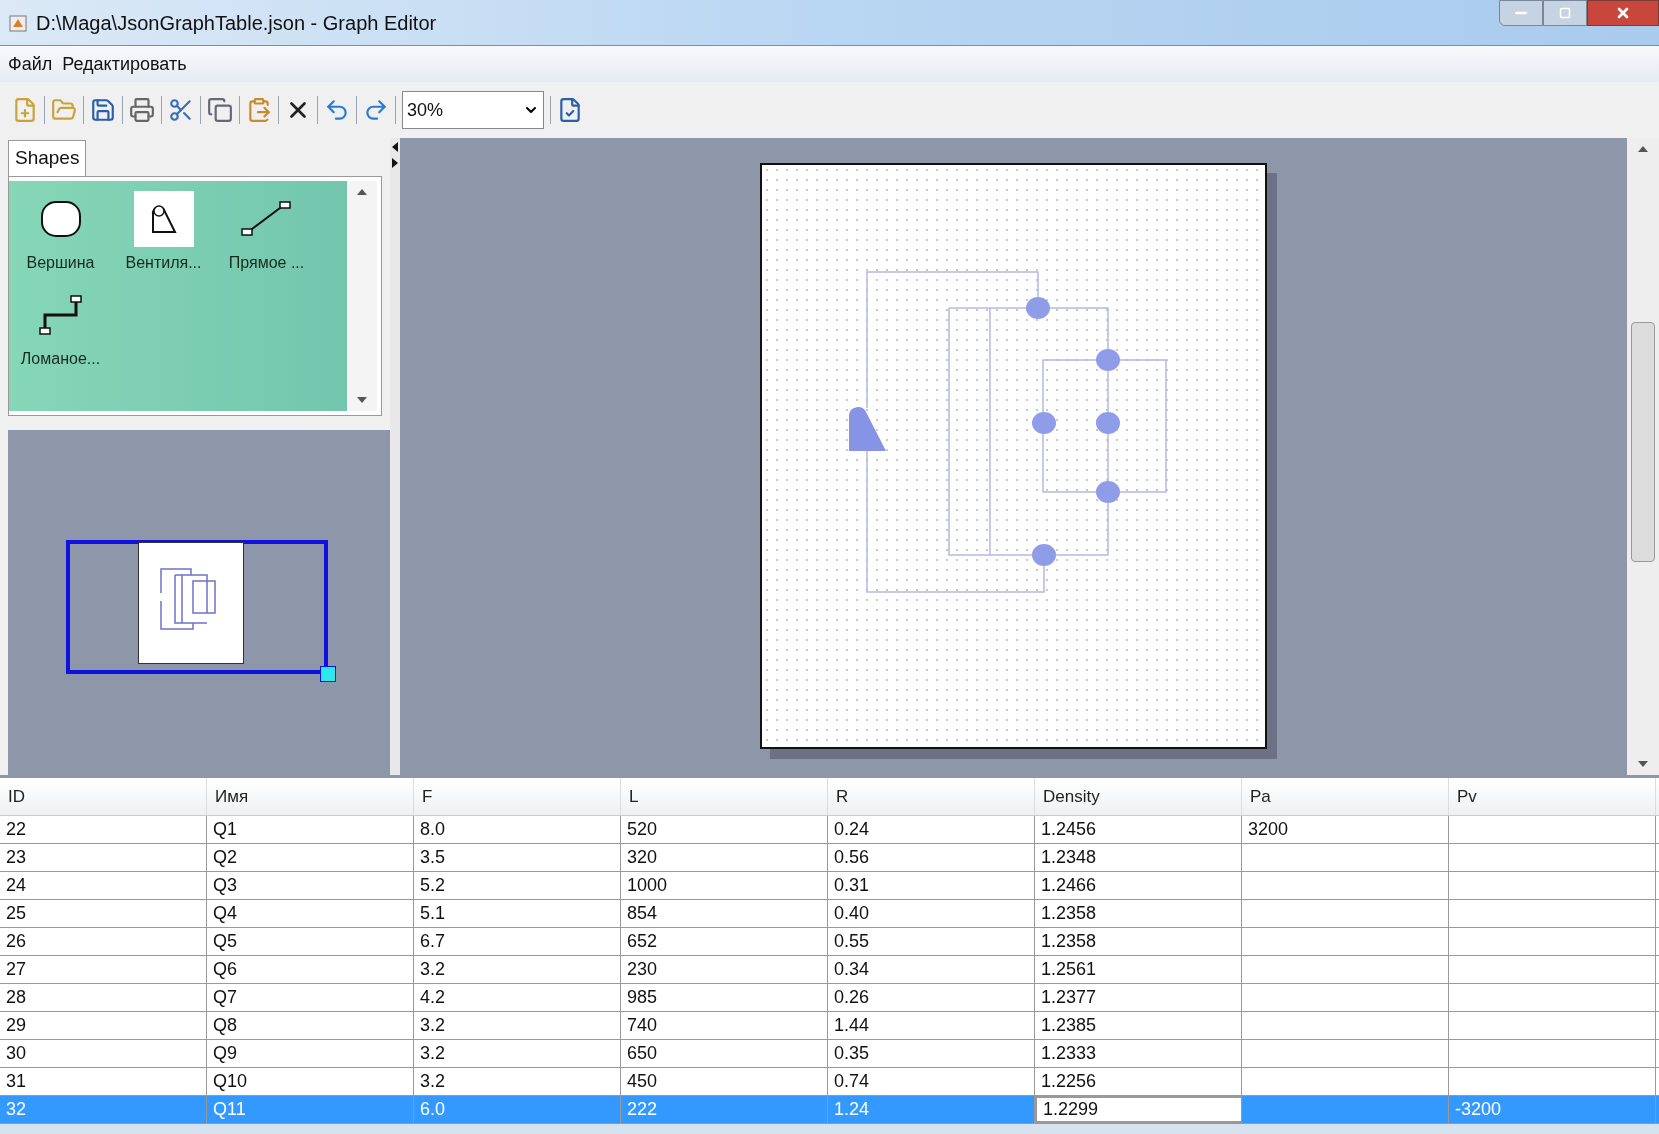 This screenshot has width=1659, height=1134. I want to click on table-cell: 0.74, so click(931, 1081).